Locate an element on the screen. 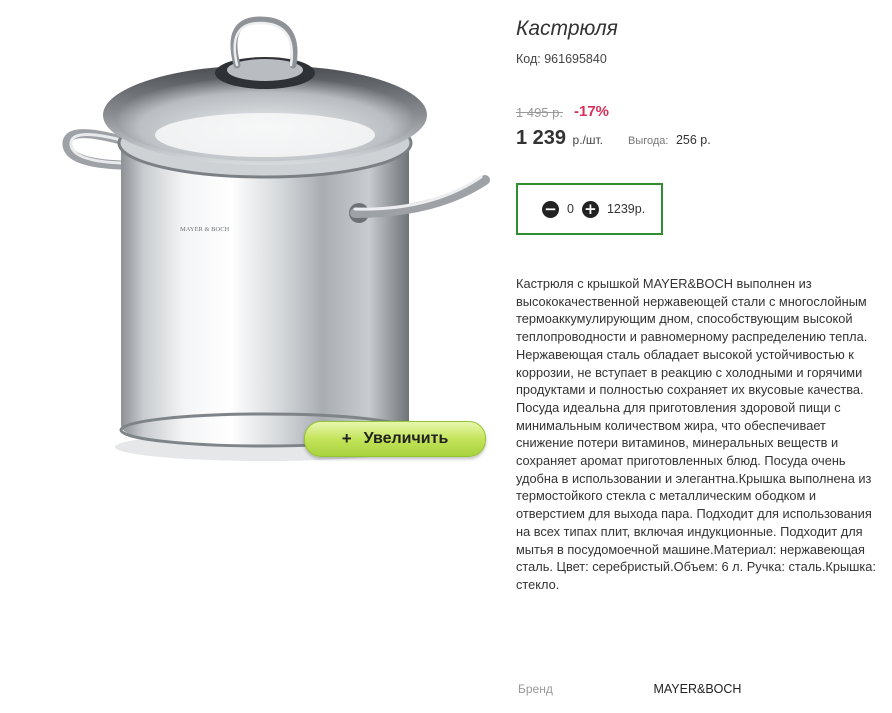 The image size is (892, 713). minus-icon: − is located at coordinates (550, 209).